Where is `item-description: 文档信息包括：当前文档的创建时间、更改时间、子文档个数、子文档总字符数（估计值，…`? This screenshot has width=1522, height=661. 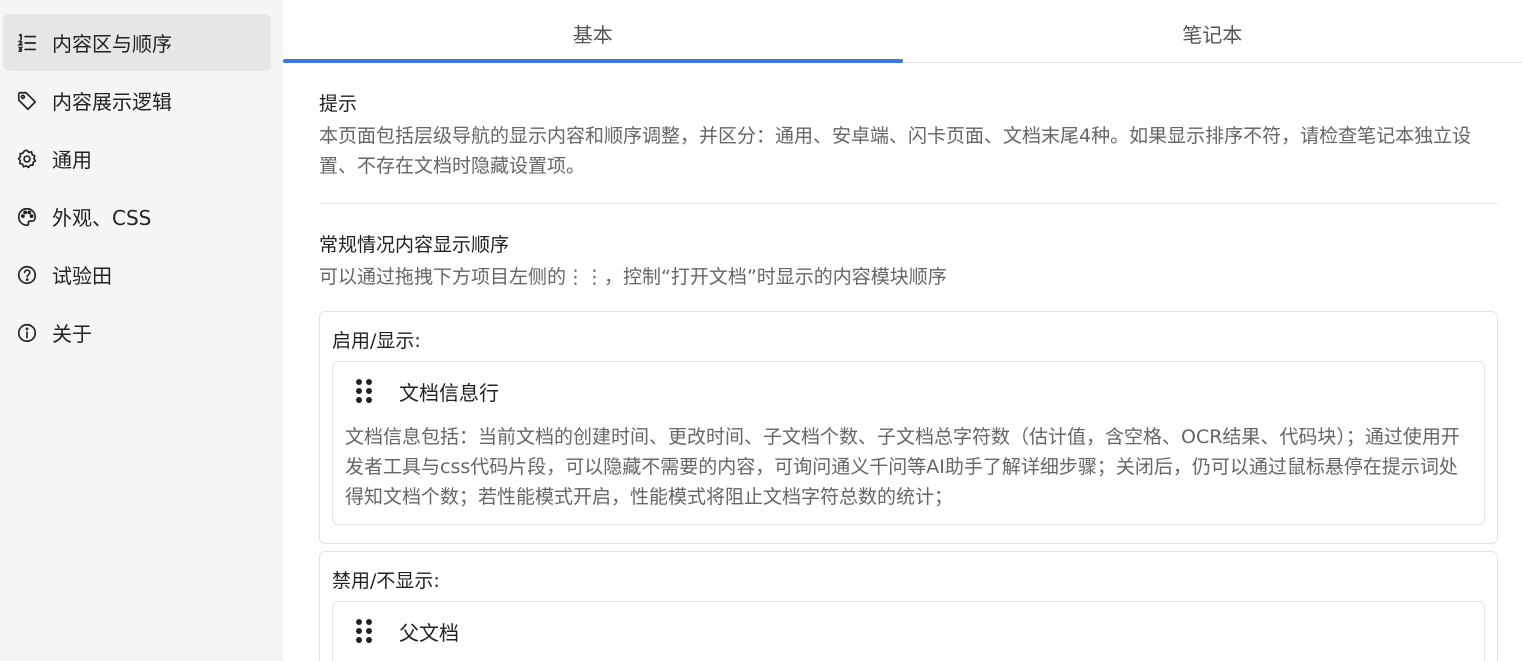
item-description: 文档信息包括：当前文档的创建时间、更改时间、子文档个数、子文档总字符数（估计值，… is located at coordinates (902, 467).